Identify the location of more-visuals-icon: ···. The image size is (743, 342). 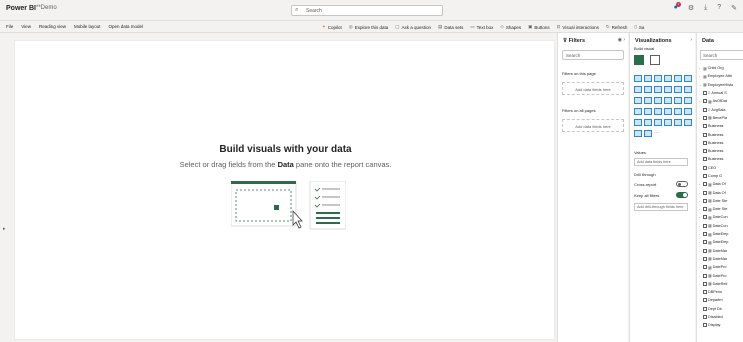
(656, 133).